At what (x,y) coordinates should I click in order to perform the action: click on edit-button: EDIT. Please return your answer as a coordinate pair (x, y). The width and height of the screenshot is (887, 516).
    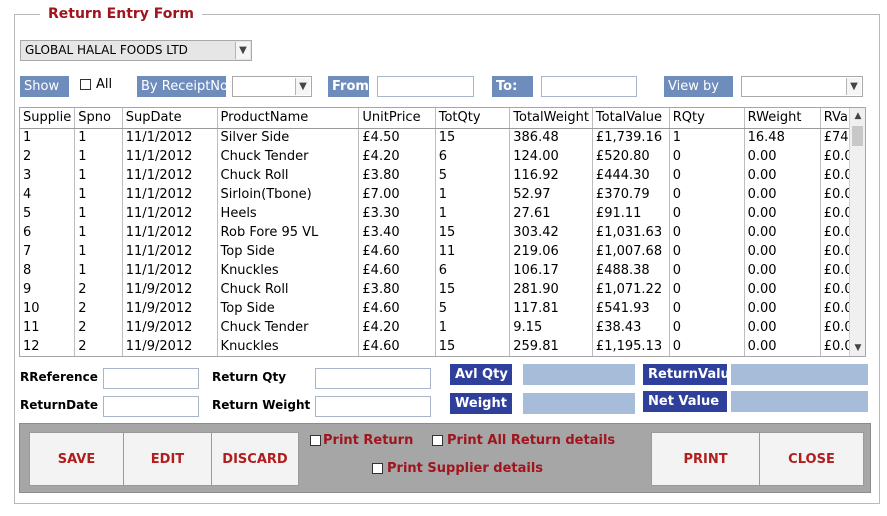
    Looking at the image, I should click on (167, 459).